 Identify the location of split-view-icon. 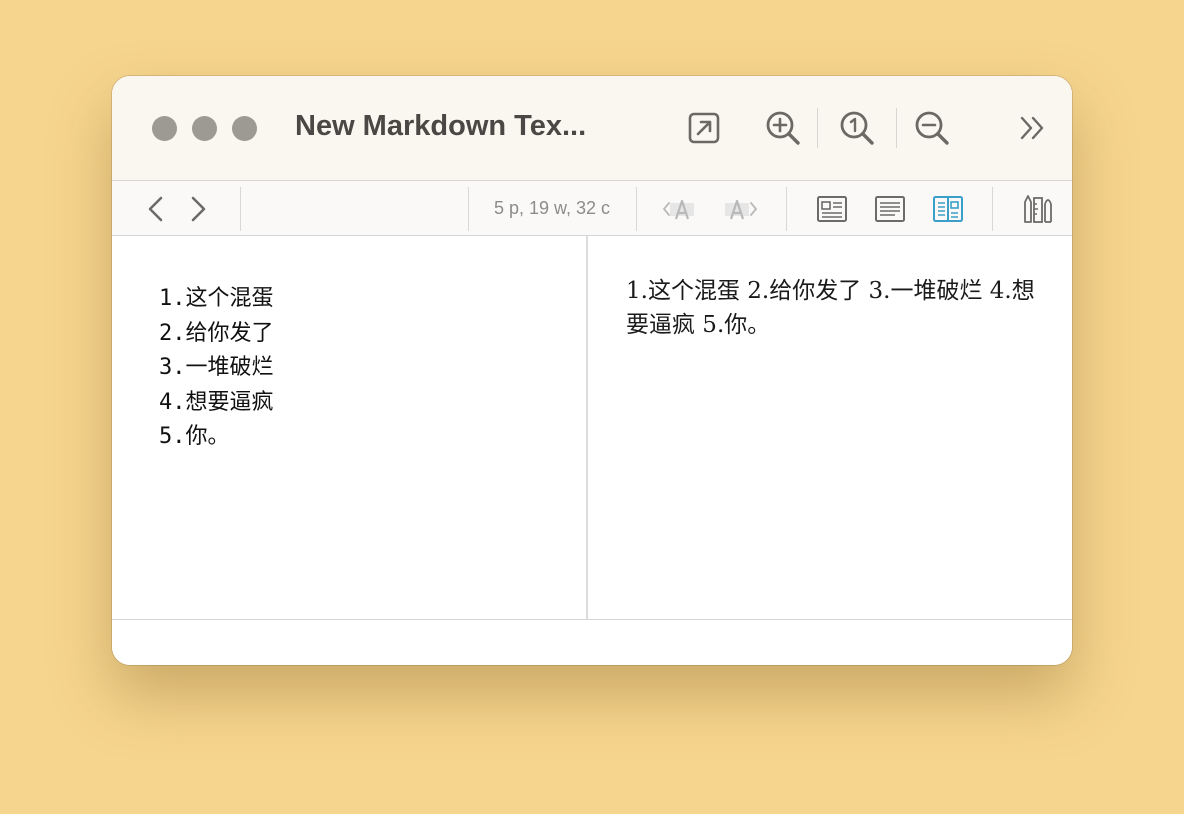
(948, 209).